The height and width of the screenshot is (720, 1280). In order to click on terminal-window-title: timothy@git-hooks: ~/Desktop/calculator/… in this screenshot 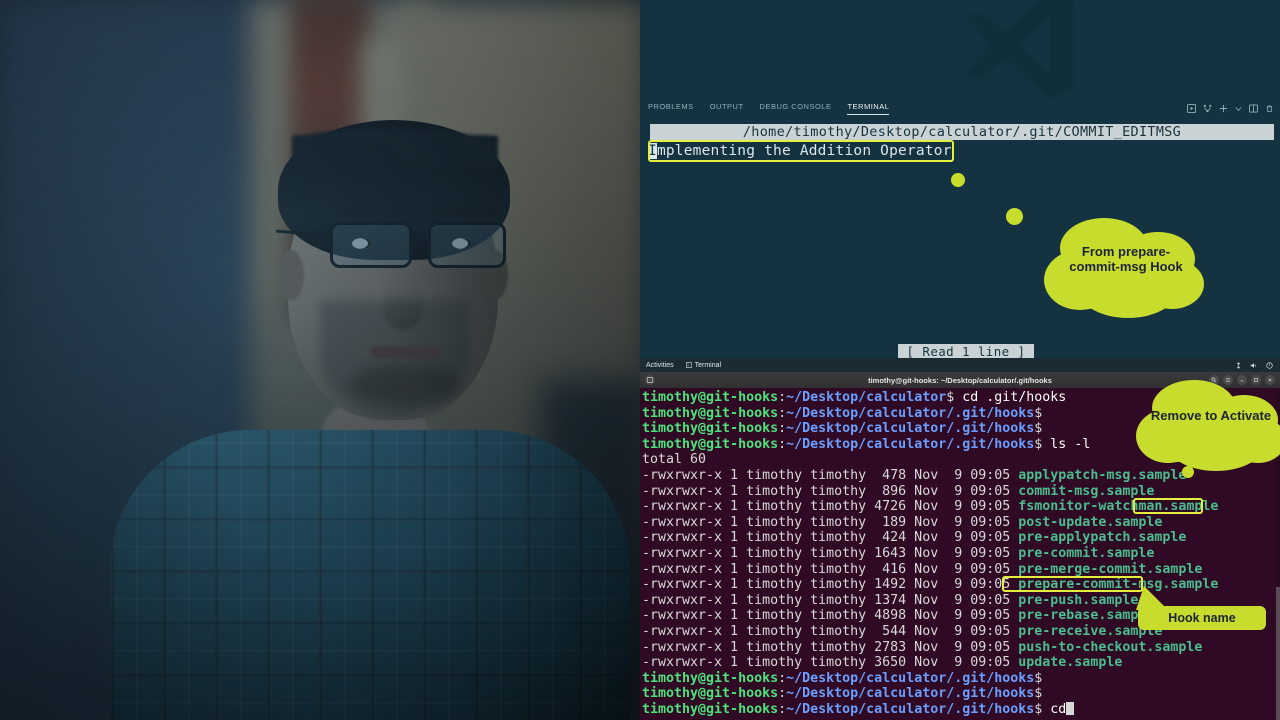, I will do `click(960, 380)`.